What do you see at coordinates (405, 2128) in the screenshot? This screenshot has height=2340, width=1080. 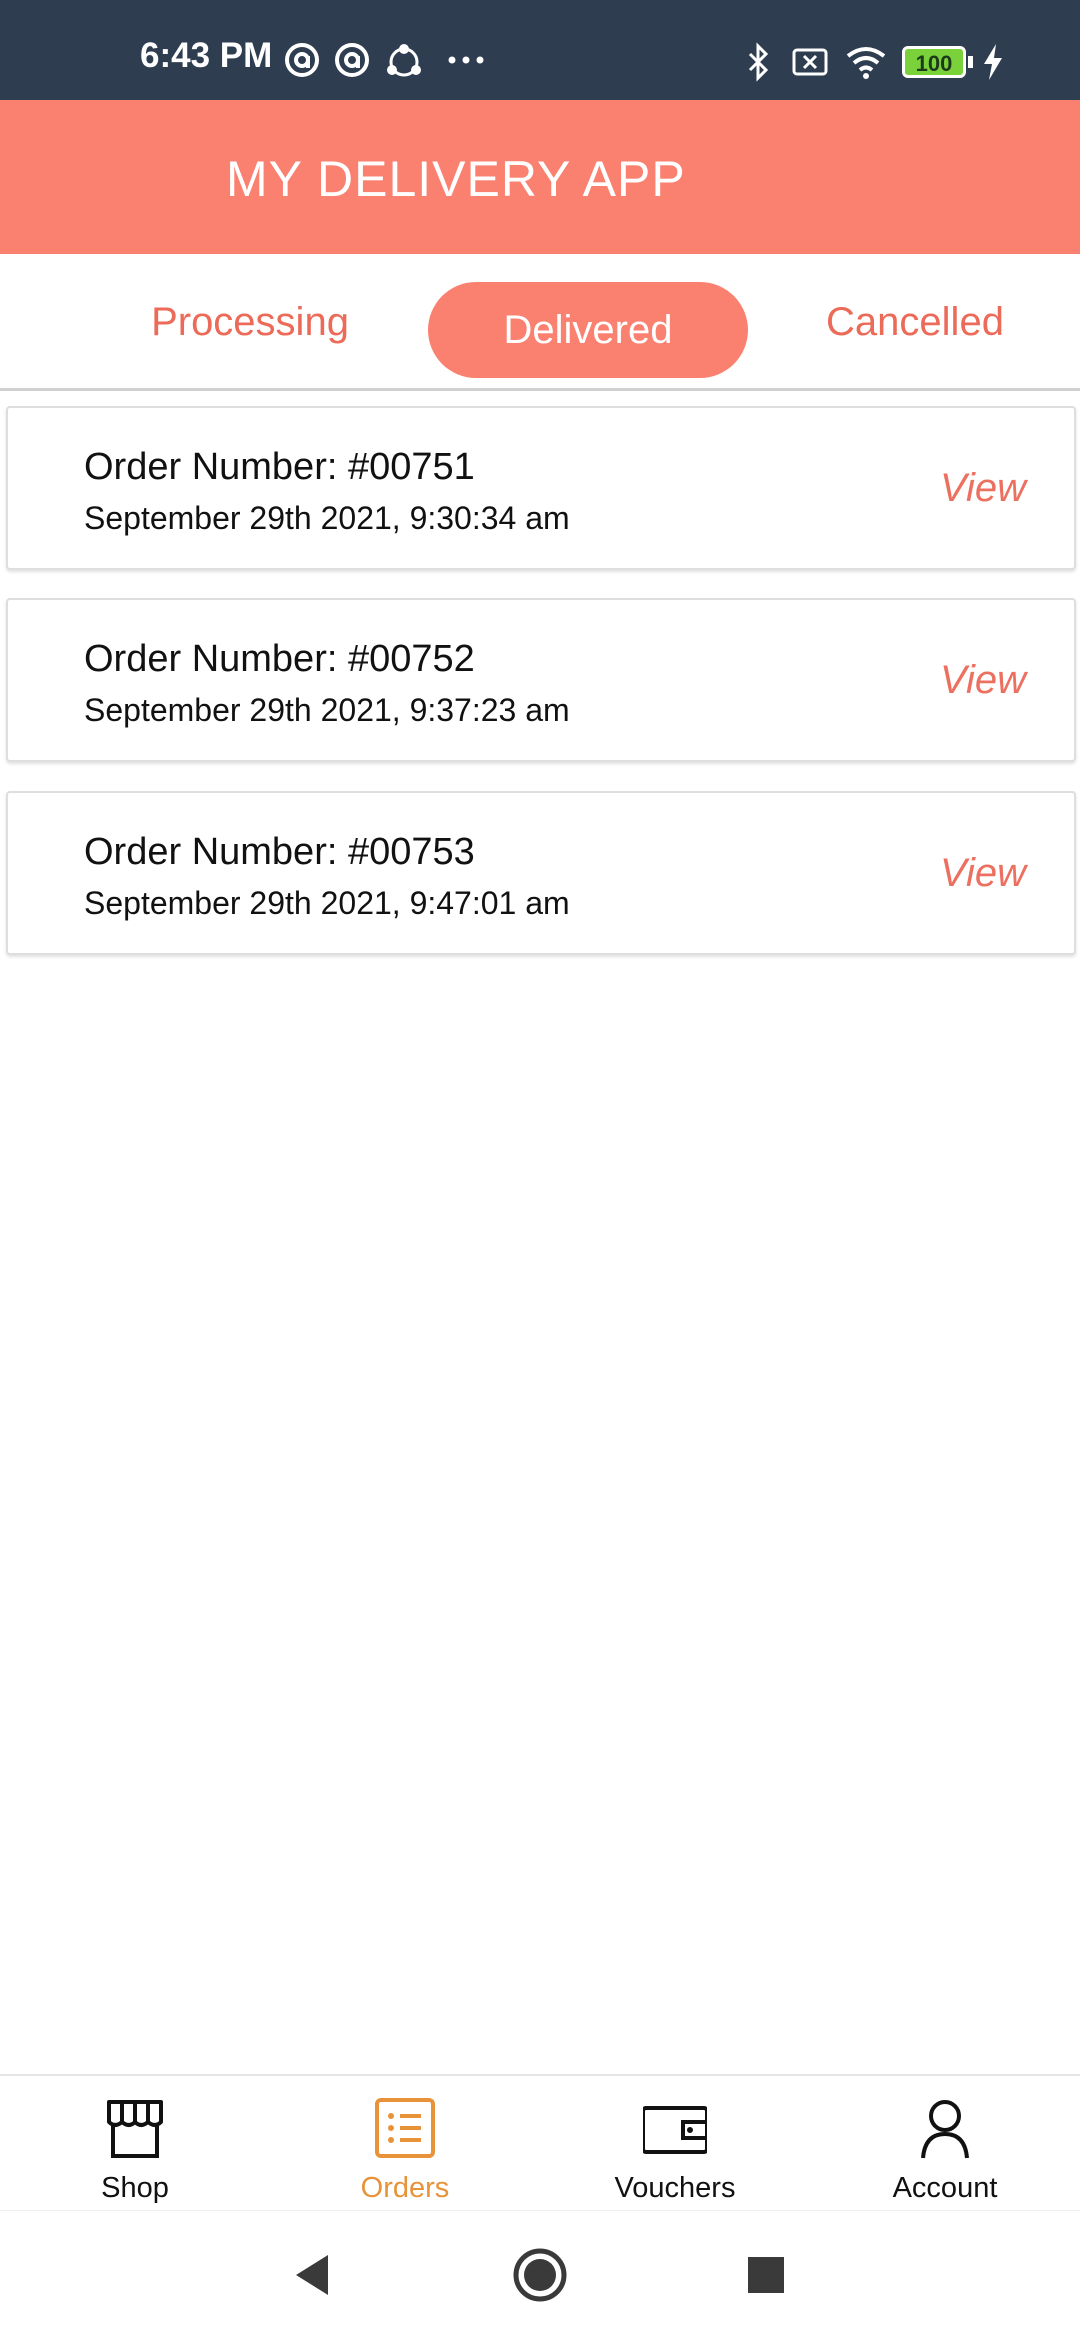 I see `orders-list-icon` at bounding box center [405, 2128].